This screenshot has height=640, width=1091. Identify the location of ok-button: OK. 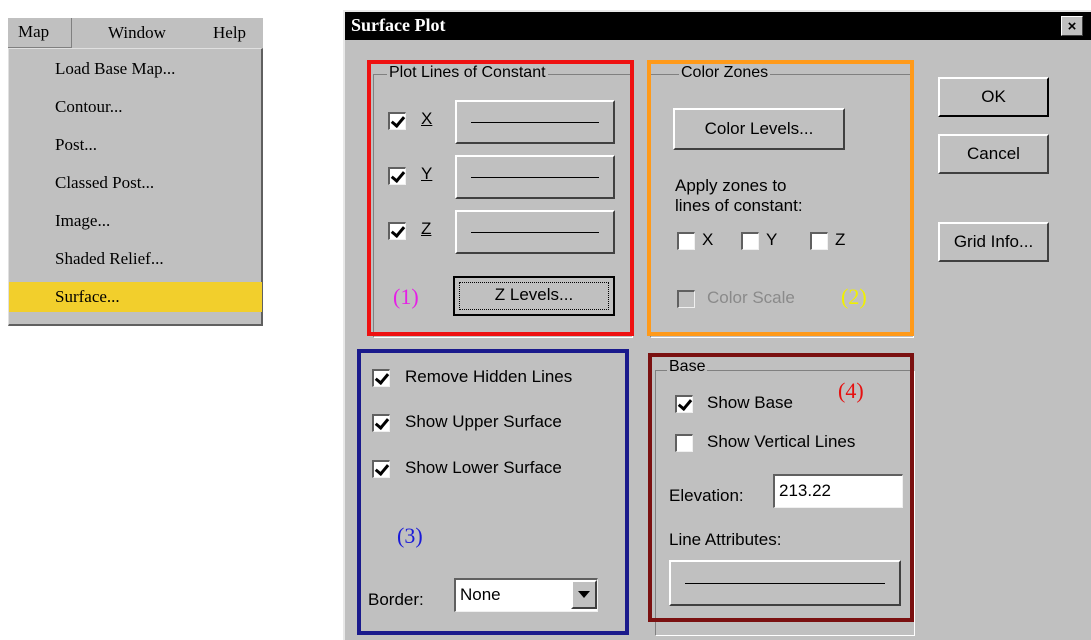
(993, 97).